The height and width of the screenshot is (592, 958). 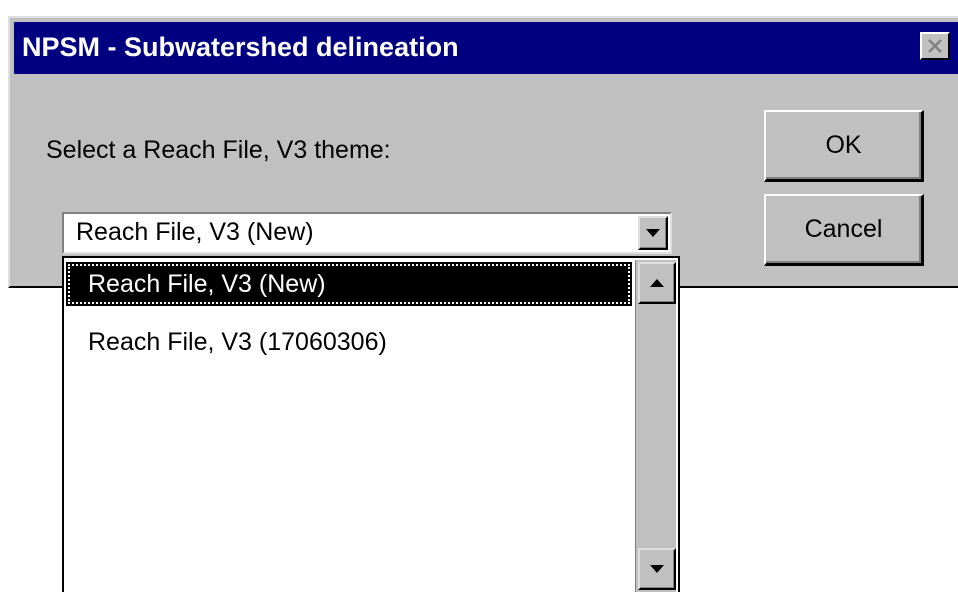 What do you see at coordinates (349, 284) in the screenshot?
I see `list-item: Reach File, V3 (New)` at bounding box center [349, 284].